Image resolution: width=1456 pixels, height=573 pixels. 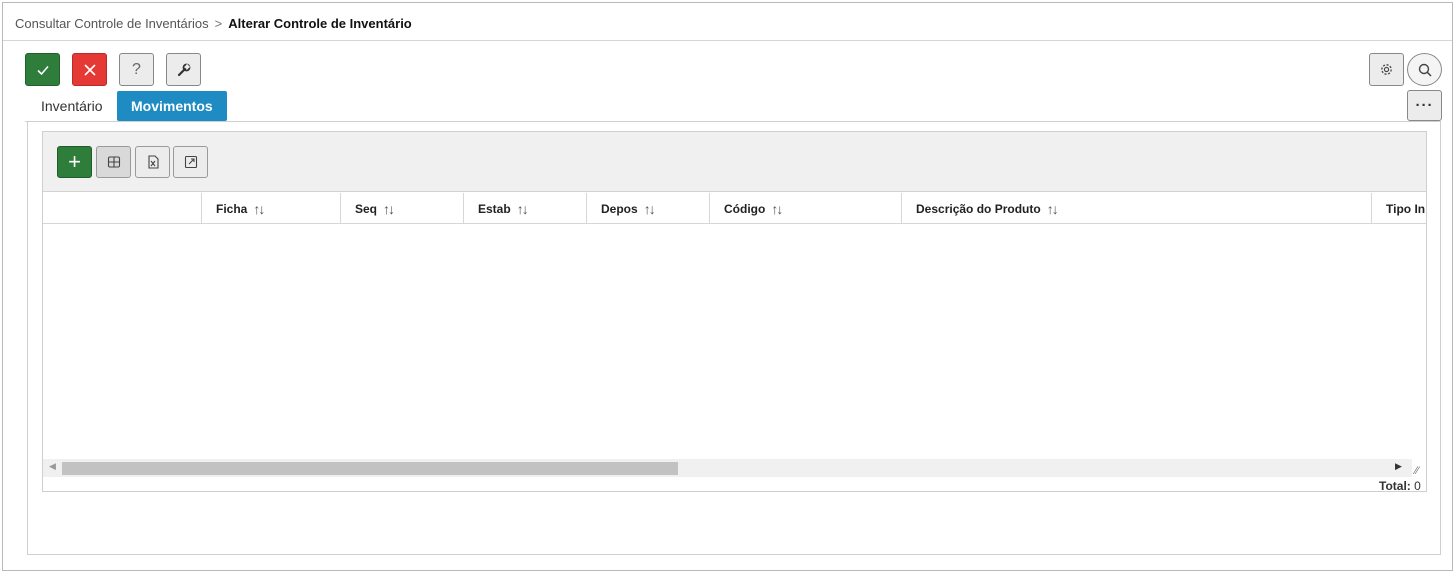 I want to click on column-header-tipo: Tipo In, so click(x=1398, y=208).